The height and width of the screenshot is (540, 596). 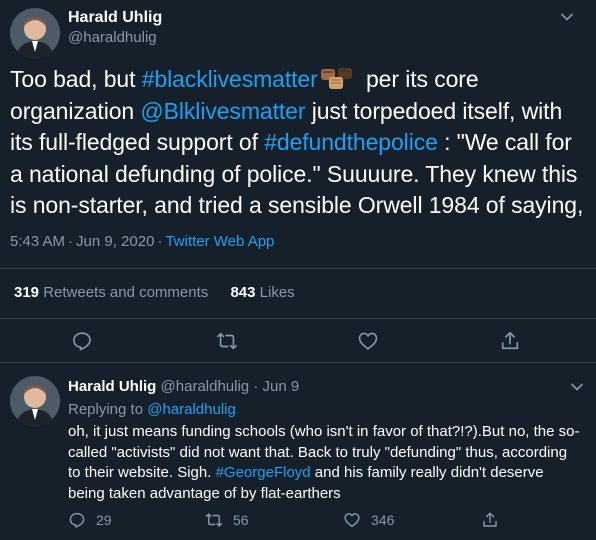 What do you see at coordinates (303, 521) in the screenshot?
I see `reply-actions: 29 56 346` at bounding box center [303, 521].